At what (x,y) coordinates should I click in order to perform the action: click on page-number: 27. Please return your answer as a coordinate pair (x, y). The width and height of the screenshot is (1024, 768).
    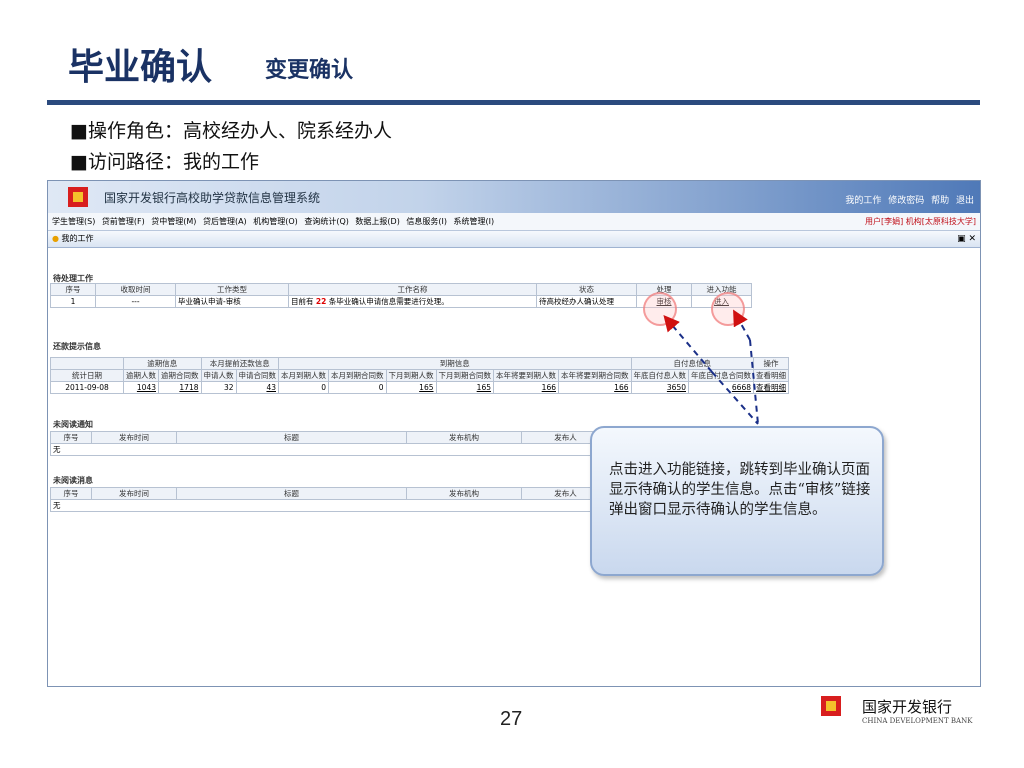
    Looking at the image, I should click on (511, 719).